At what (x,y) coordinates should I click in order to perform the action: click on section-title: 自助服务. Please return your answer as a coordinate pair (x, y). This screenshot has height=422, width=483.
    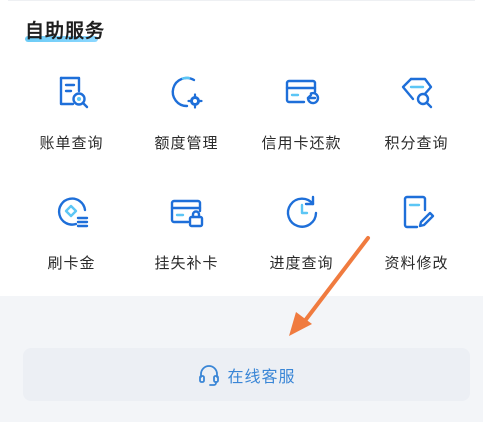
    Looking at the image, I should click on (65, 31).